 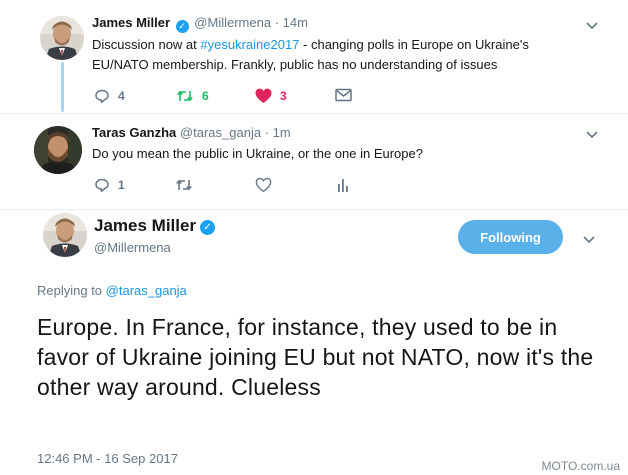 I want to click on analytics-icon, so click(x=343, y=185).